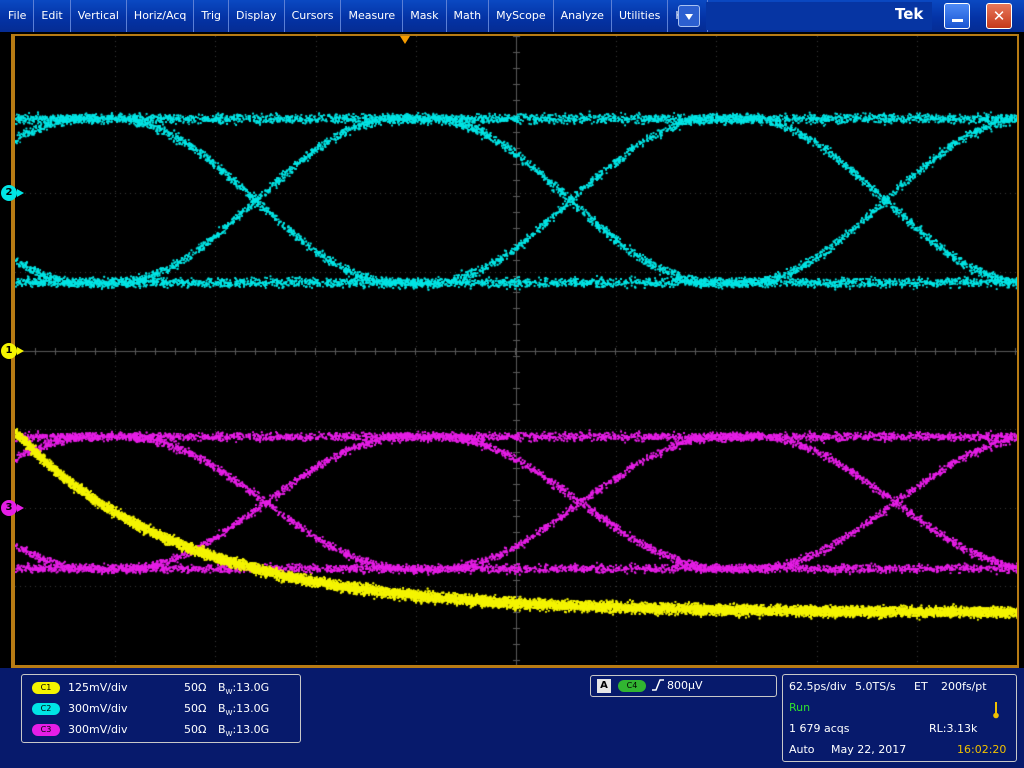 Image resolution: width=1024 pixels, height=768 pixels. What do you see at coordinates (953, 728) in the screenshot?
I see `record-length: RL:3.13k` at bounding box center [953, 728].